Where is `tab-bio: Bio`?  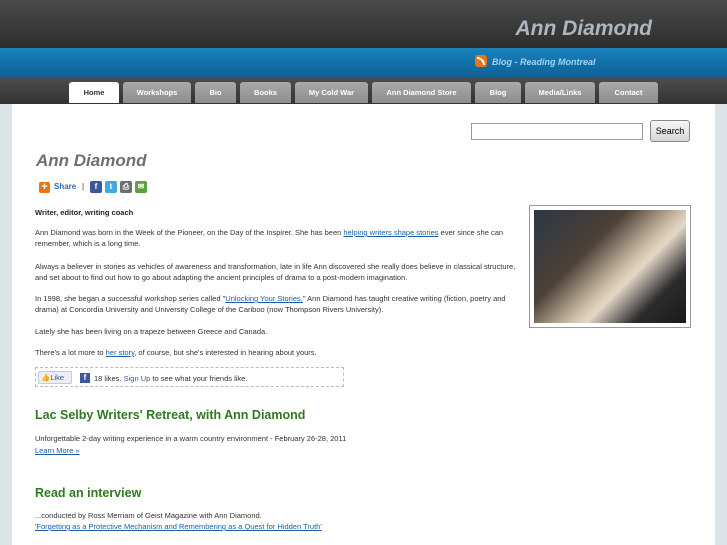
tab-bio: Bio is located at coordinates (215, 92).